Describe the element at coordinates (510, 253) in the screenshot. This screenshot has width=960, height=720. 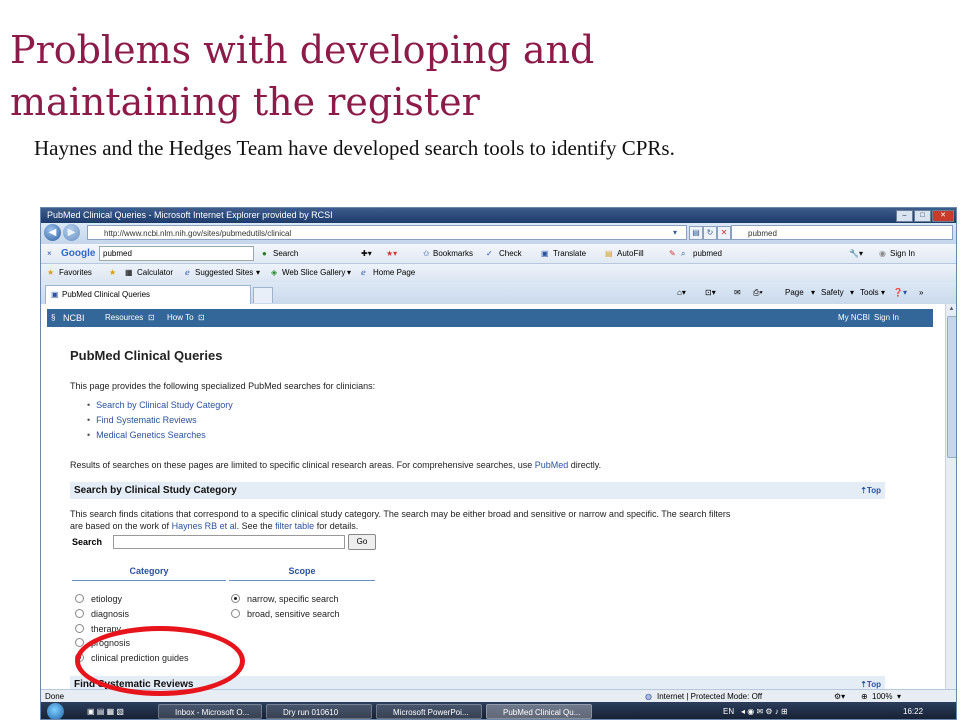
I see `check-button: Check` at that location.